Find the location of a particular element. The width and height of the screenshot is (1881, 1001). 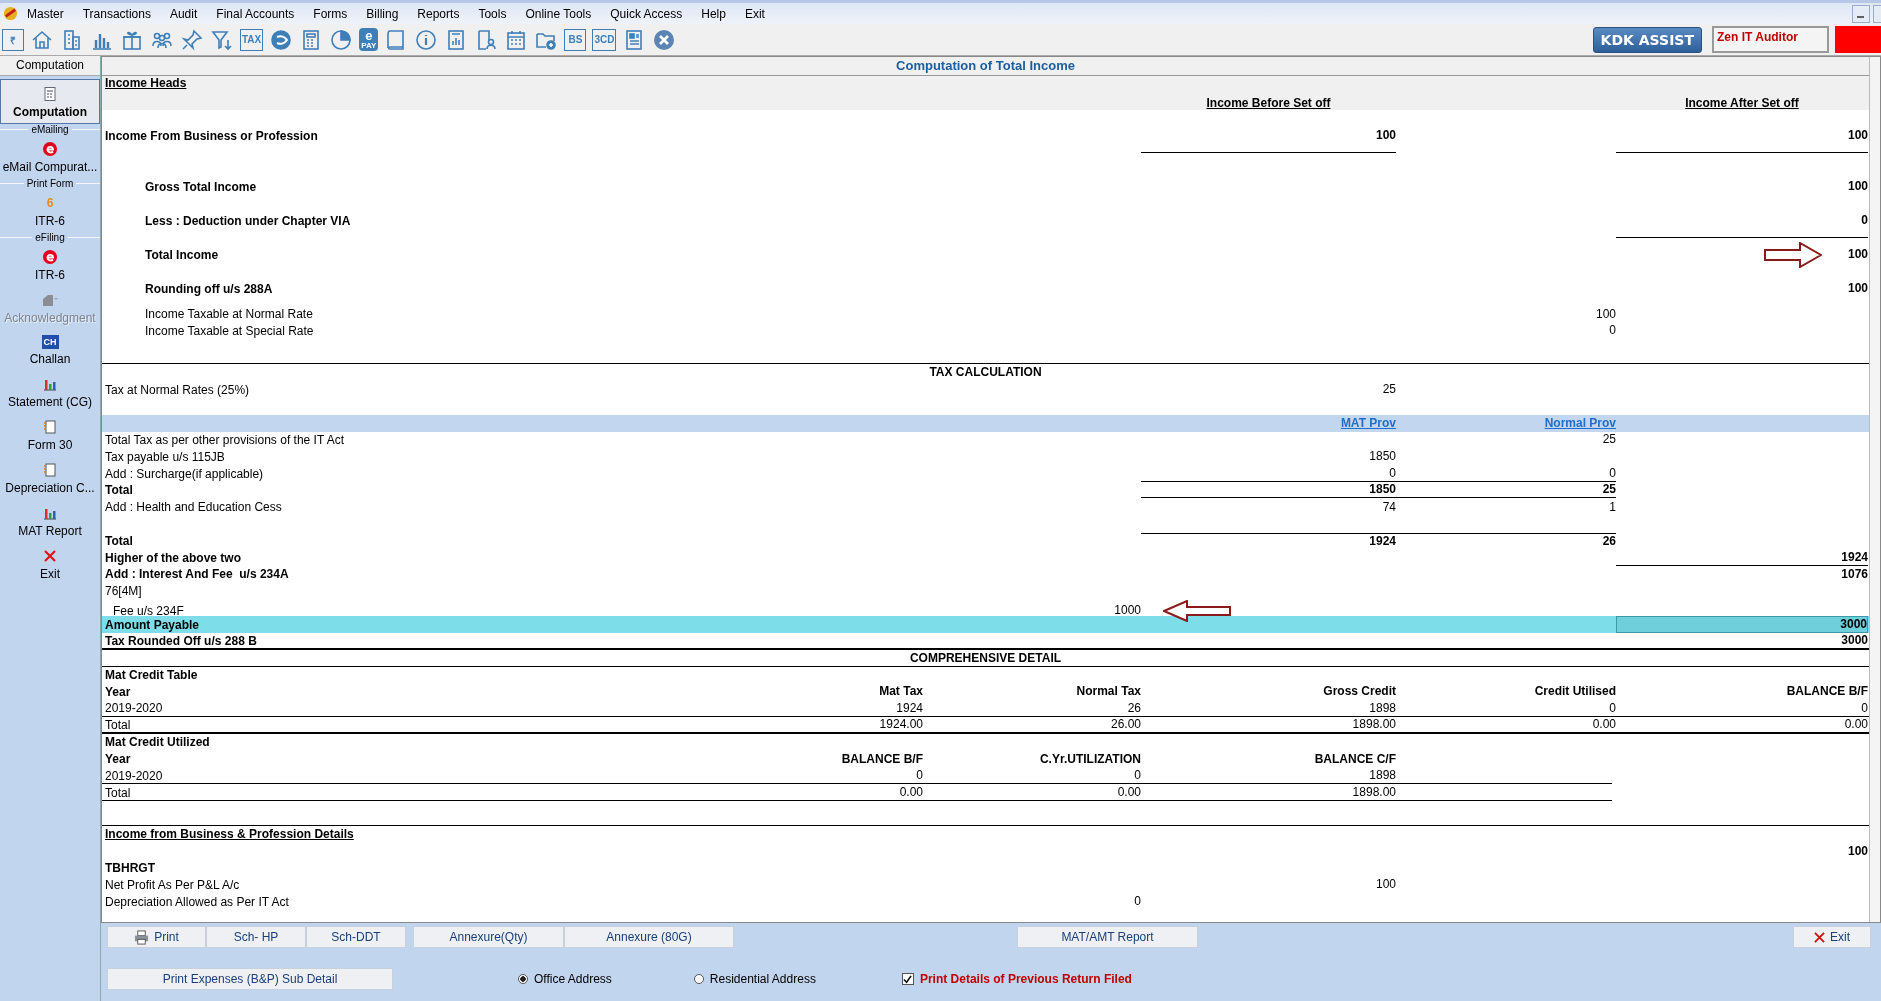

sidebar-item: MAT Report is located at coordinates (50, 520).